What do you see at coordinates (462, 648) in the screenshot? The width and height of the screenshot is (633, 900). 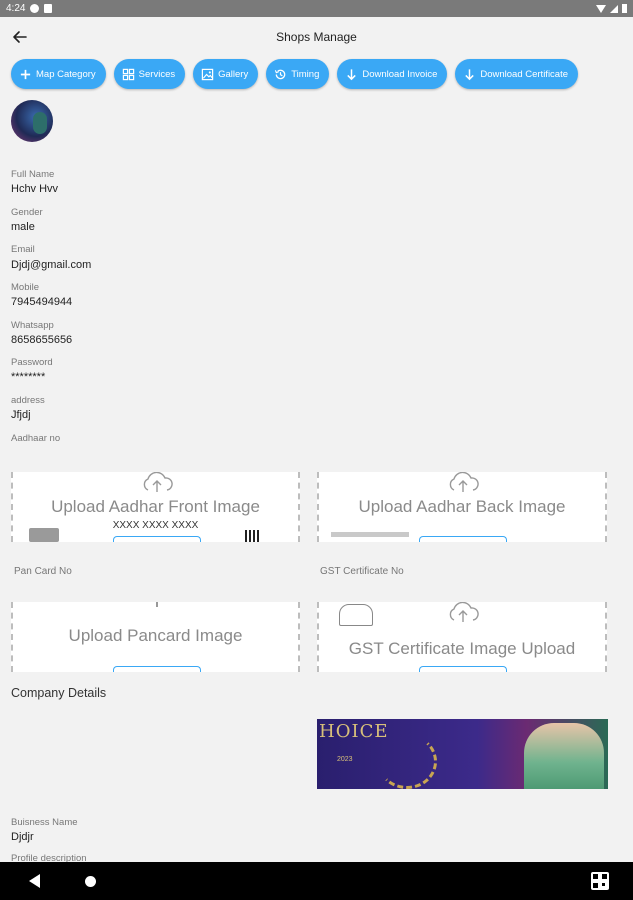 I see `gst-upload-text: GST Certificate Image Upload` at bounding box center [462, 648].